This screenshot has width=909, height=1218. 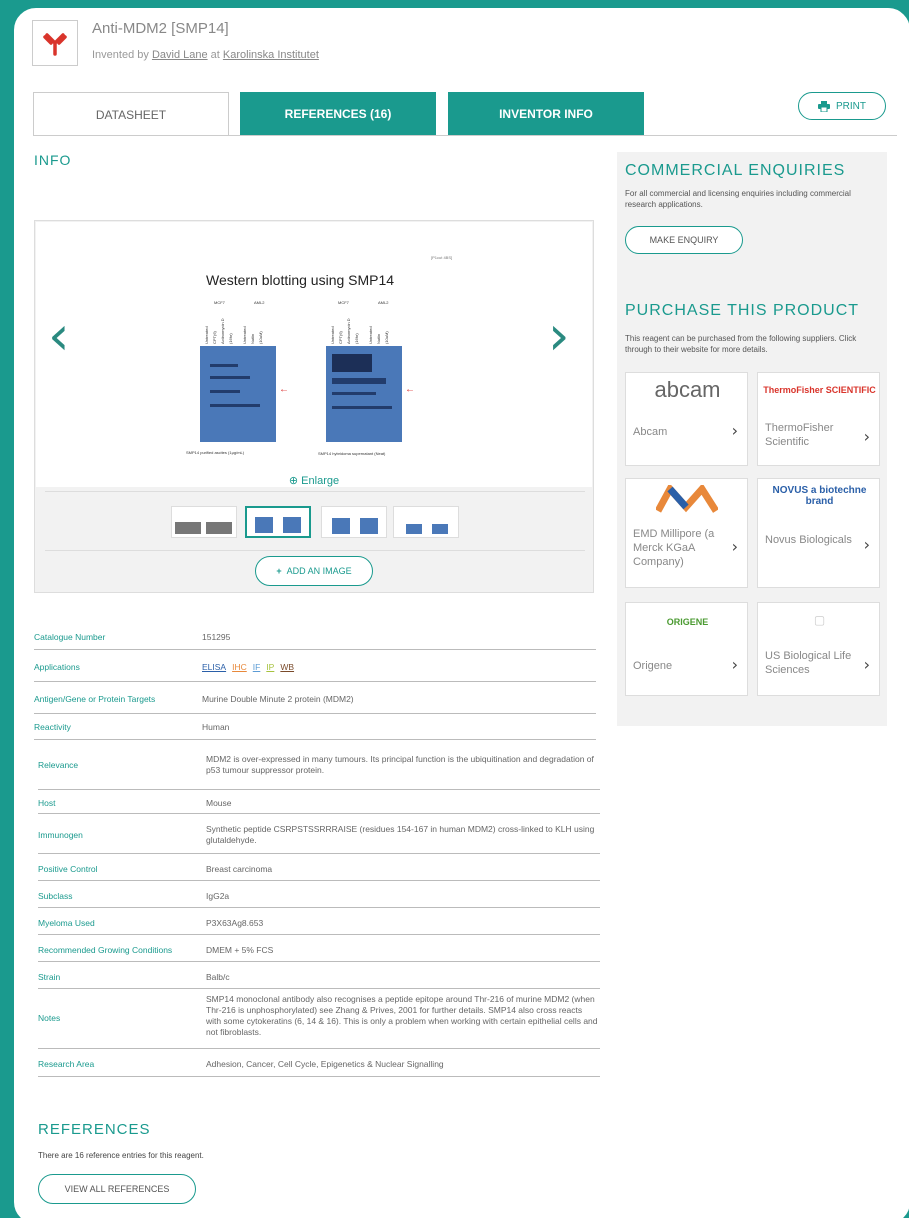 What do you see at coordinates (57, 667) in the screenshot?
I see `row-key: Applications` at bounding box center [57, 667].